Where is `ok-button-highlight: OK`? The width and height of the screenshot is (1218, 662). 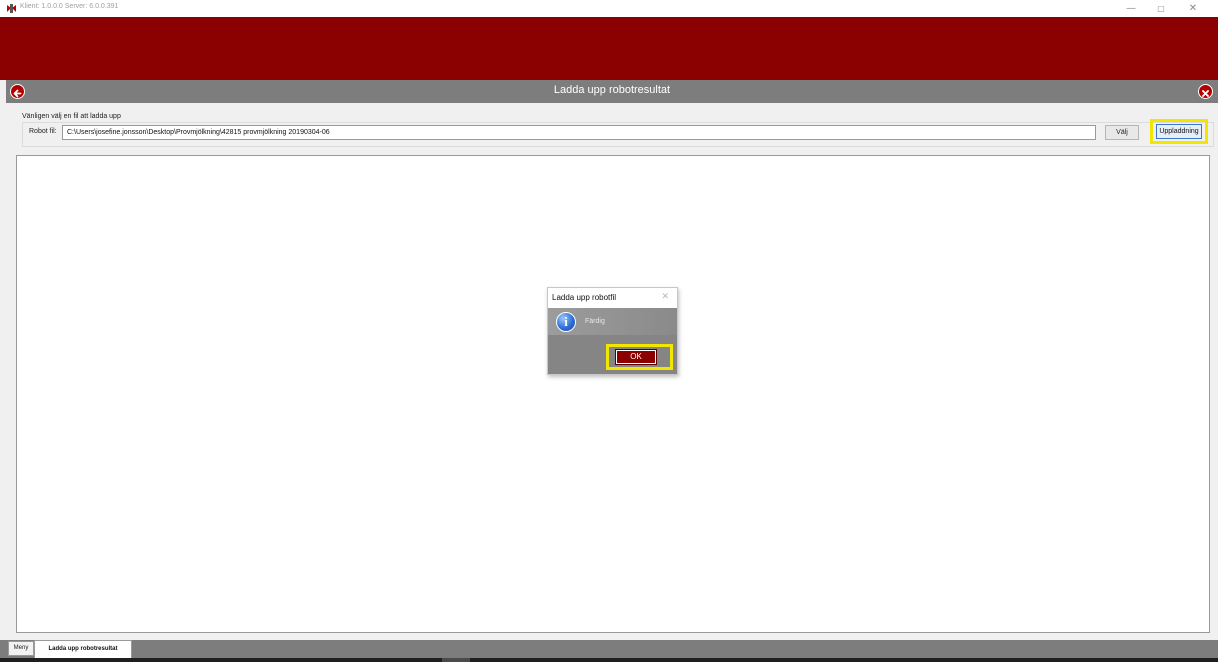 ok-button-highlight: OK is located at coordinates (639, 357).